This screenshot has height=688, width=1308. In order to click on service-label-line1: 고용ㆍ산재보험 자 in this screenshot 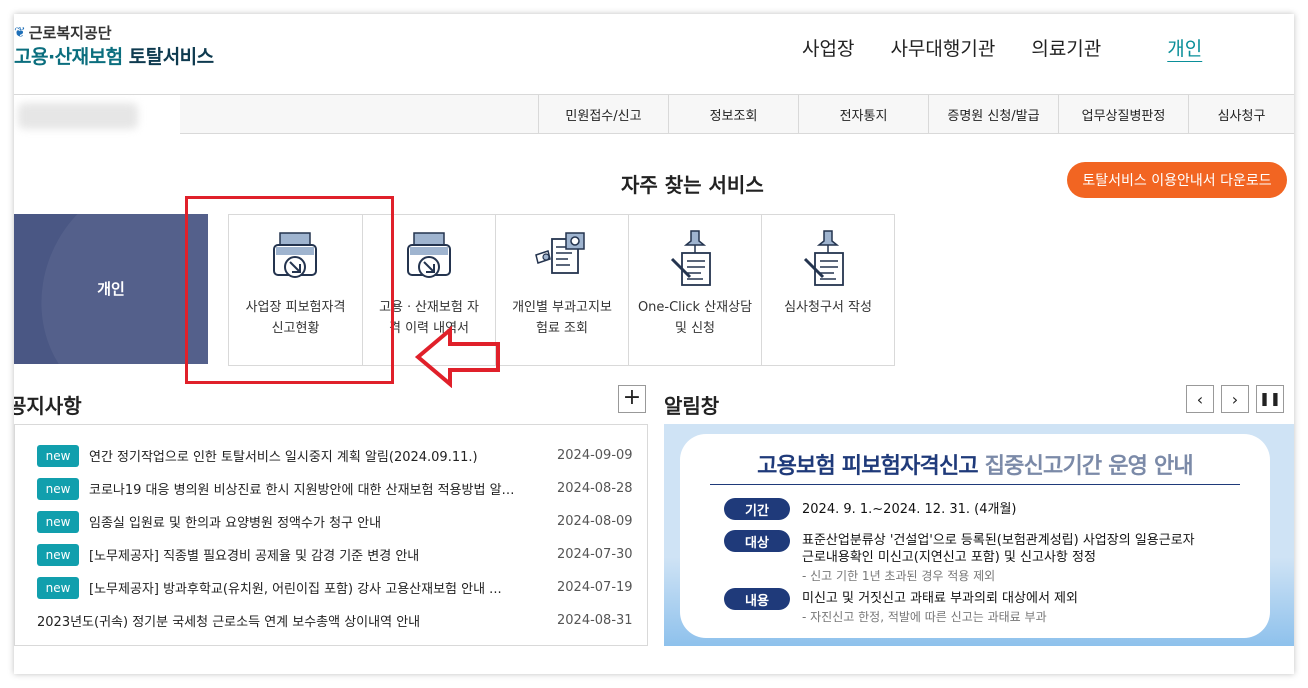, I will do `click(429, 307)`.